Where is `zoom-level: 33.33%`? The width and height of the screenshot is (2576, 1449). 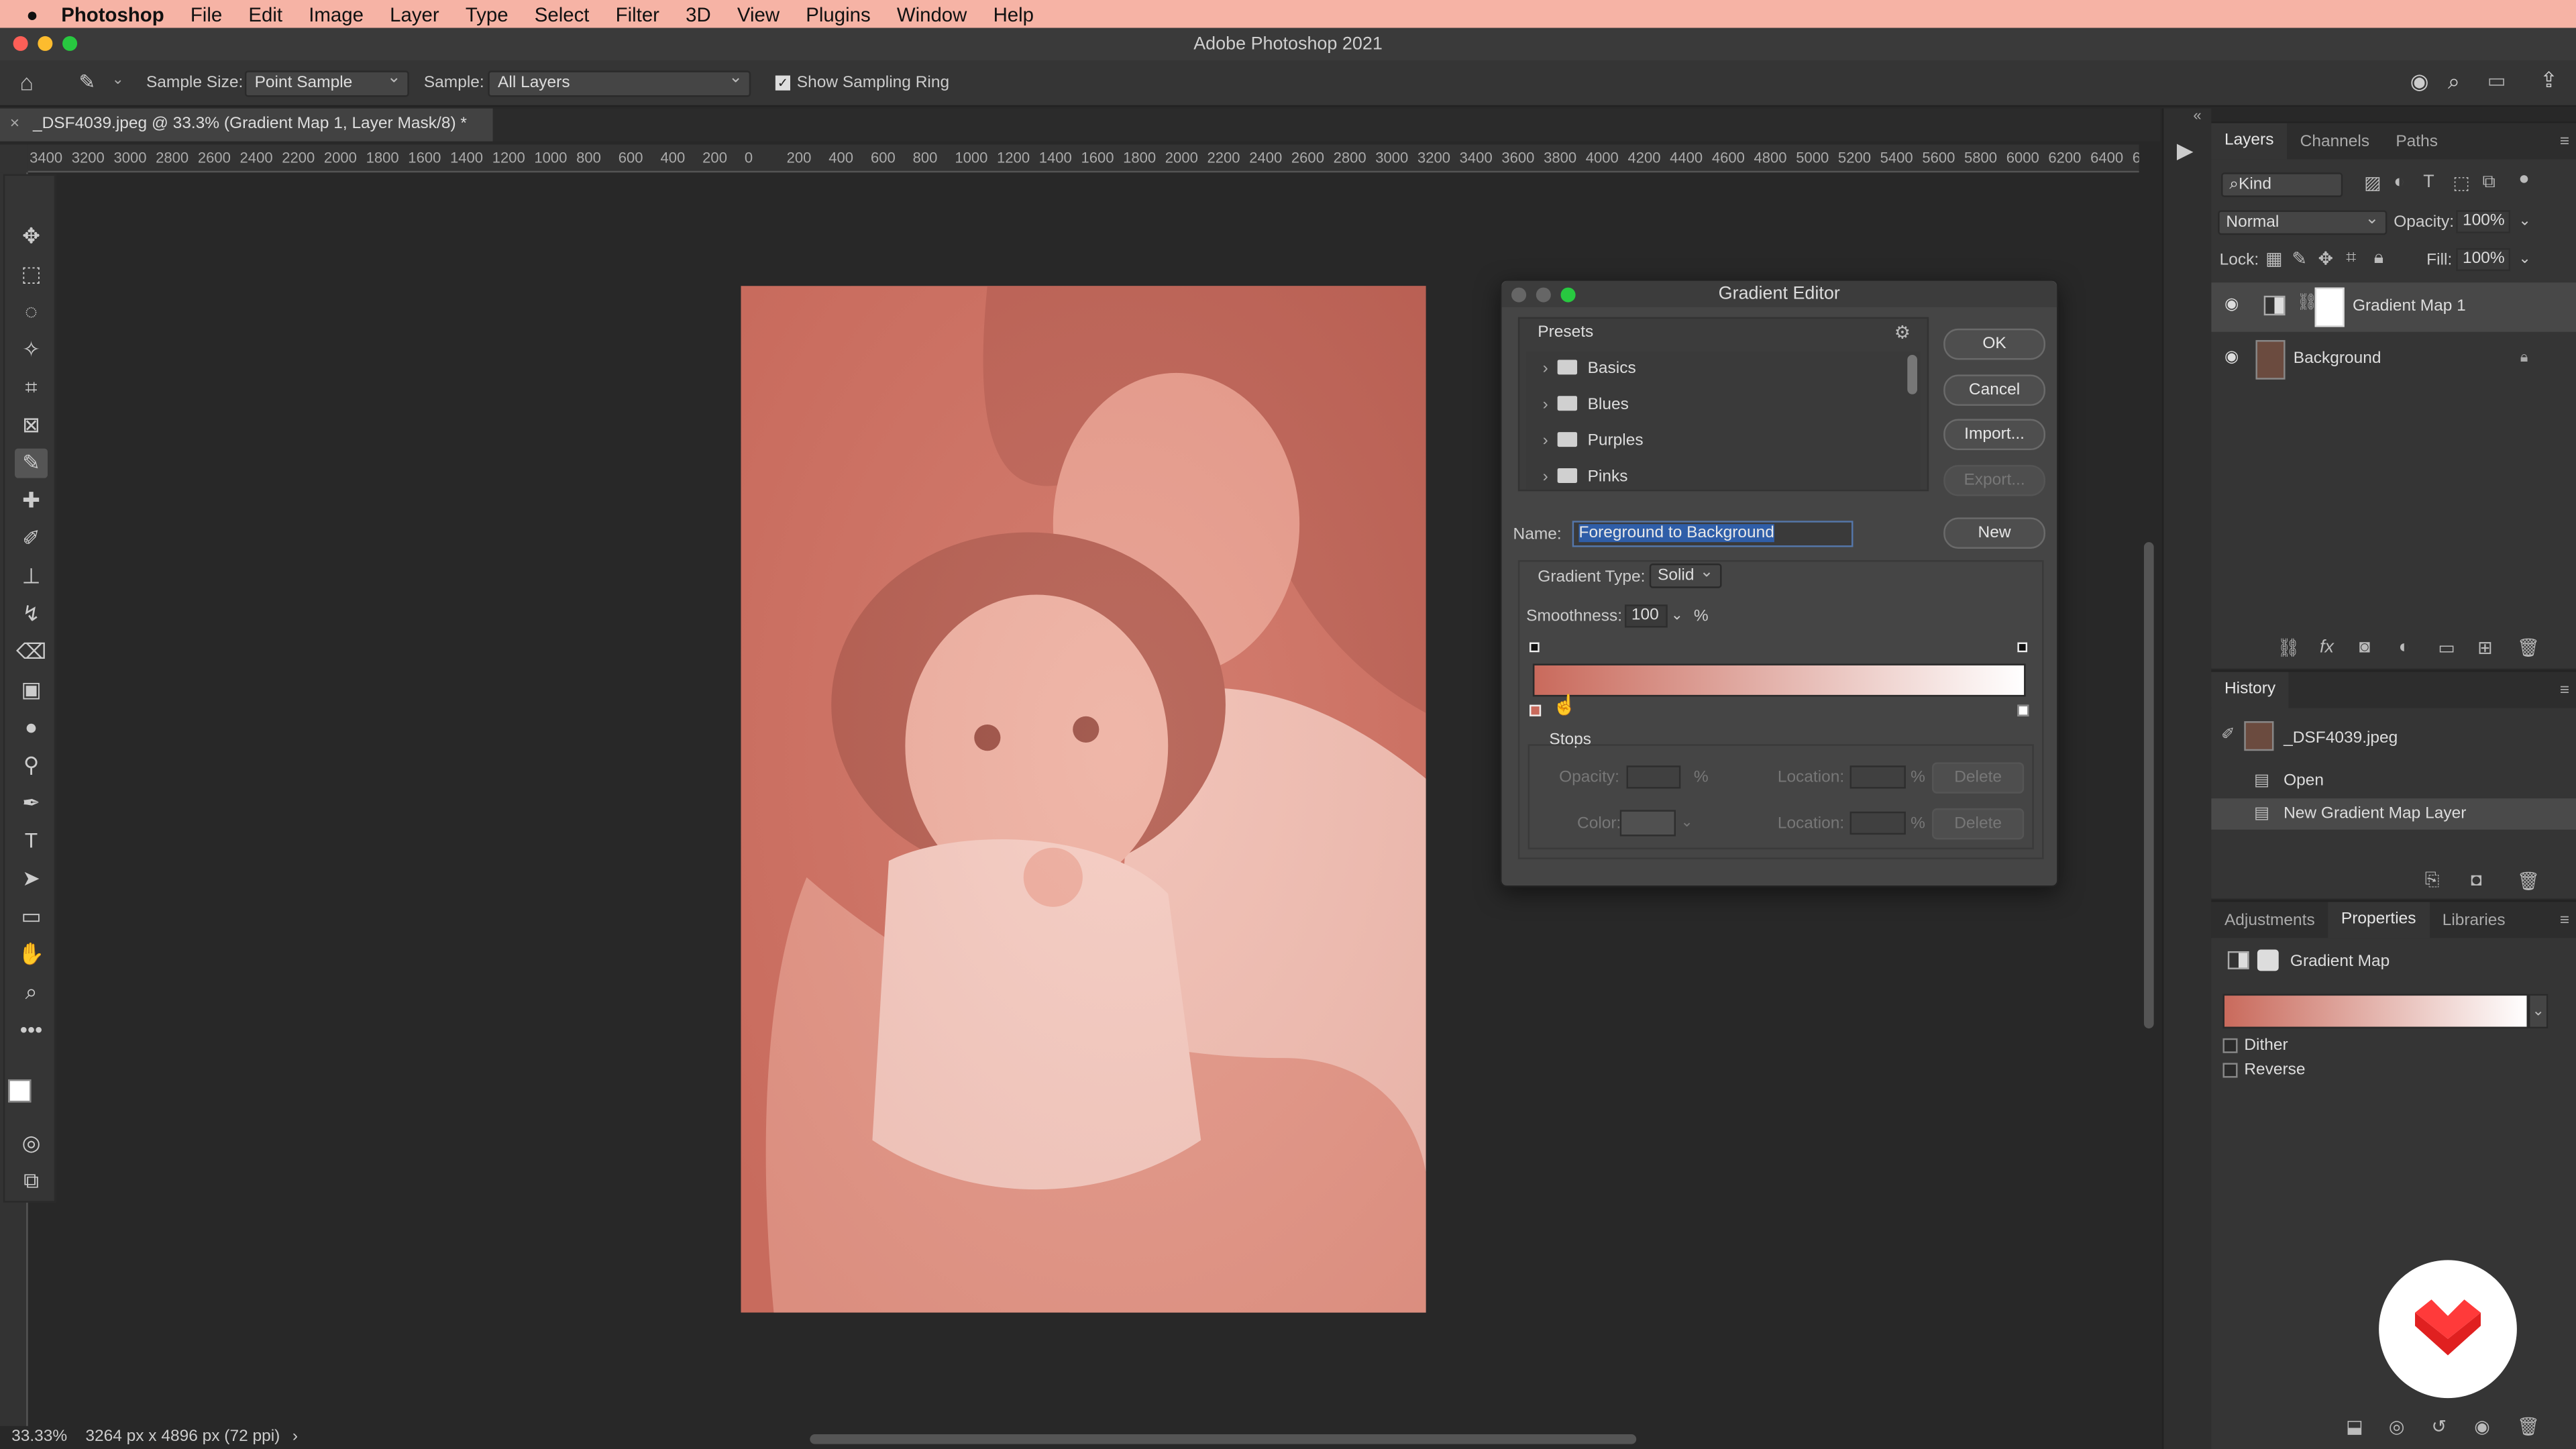 zoom-level: 33.33% is located at coordinates (39, 1437).